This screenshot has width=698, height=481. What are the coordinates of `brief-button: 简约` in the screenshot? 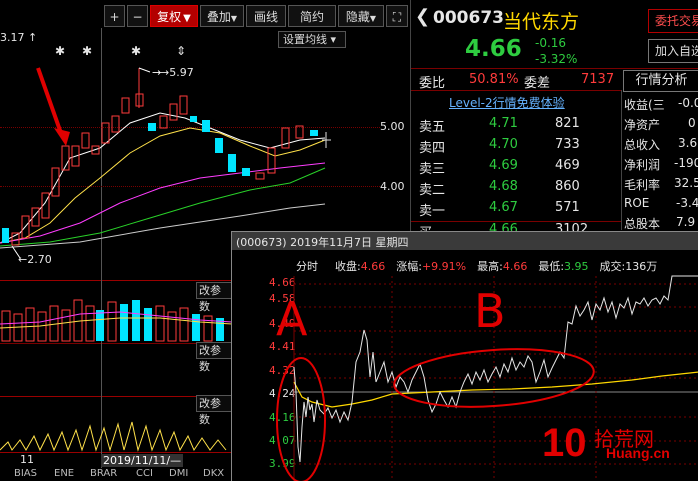 It's located at (312, 16).